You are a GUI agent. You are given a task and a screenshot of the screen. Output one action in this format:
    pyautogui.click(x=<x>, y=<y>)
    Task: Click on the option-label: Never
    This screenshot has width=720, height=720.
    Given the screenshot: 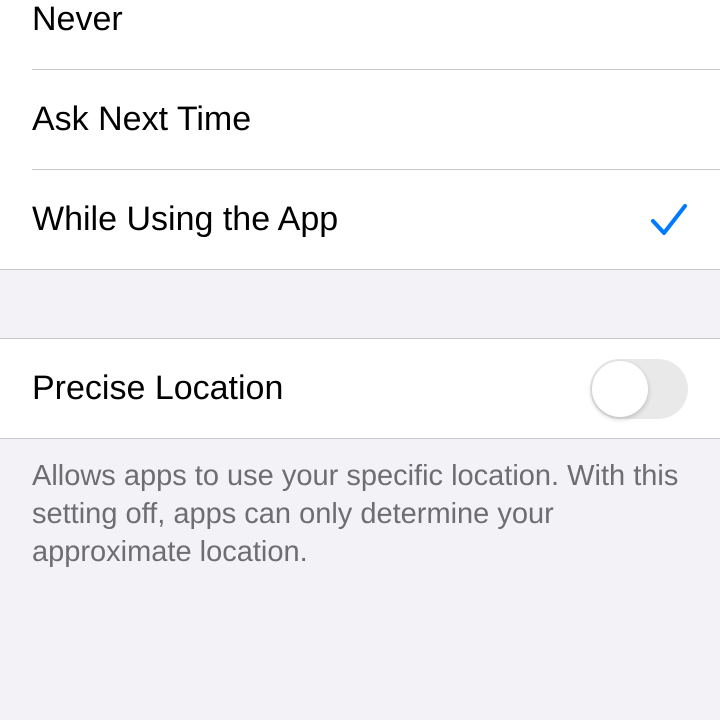 What is the action you would take?
    pyautogui.click(x=360, y=19)
    